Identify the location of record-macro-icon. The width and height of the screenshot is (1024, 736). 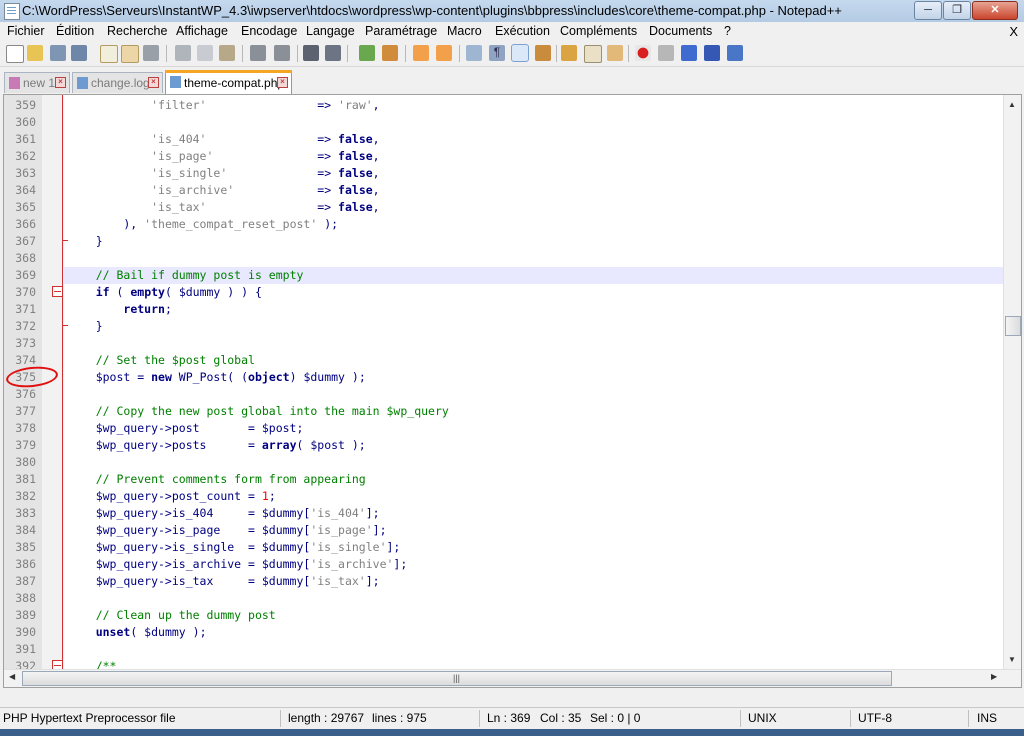
(643, 53).